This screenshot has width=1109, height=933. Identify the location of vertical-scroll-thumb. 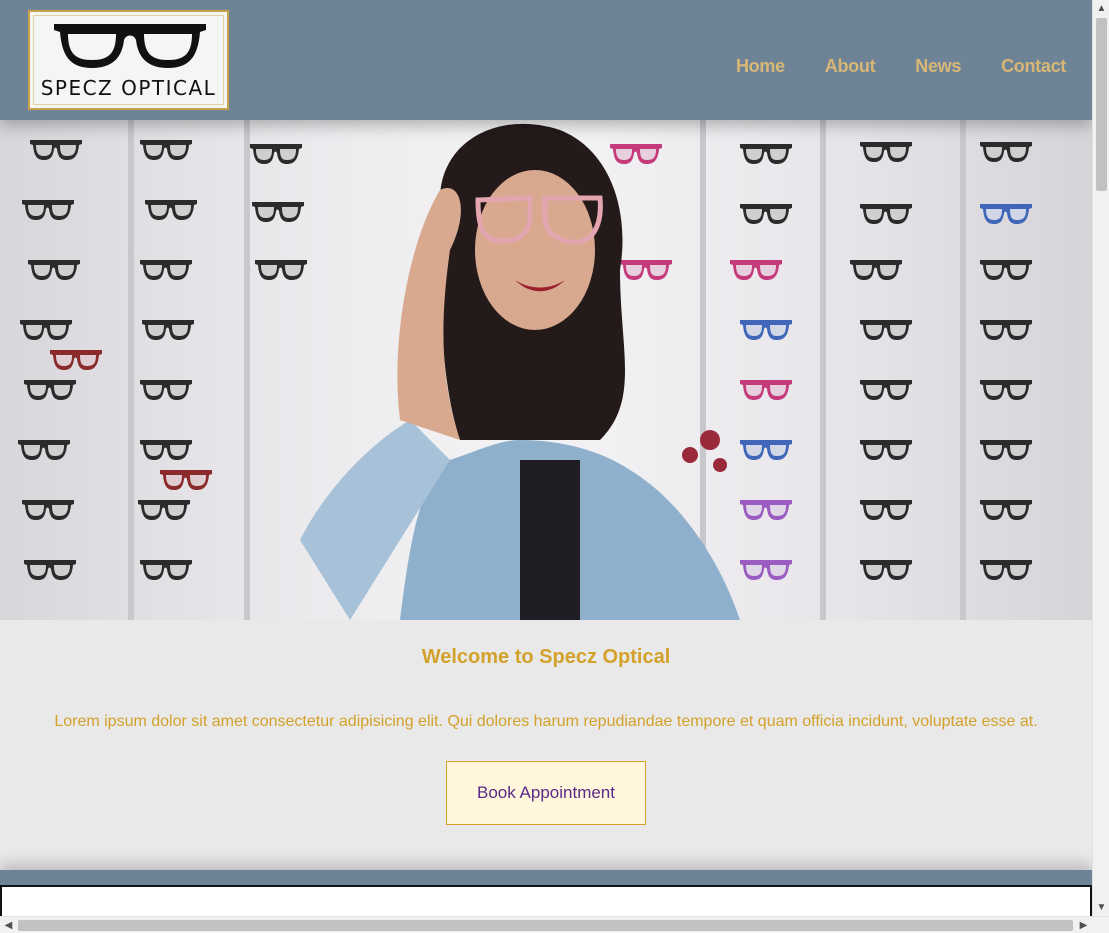
(1101, 104).